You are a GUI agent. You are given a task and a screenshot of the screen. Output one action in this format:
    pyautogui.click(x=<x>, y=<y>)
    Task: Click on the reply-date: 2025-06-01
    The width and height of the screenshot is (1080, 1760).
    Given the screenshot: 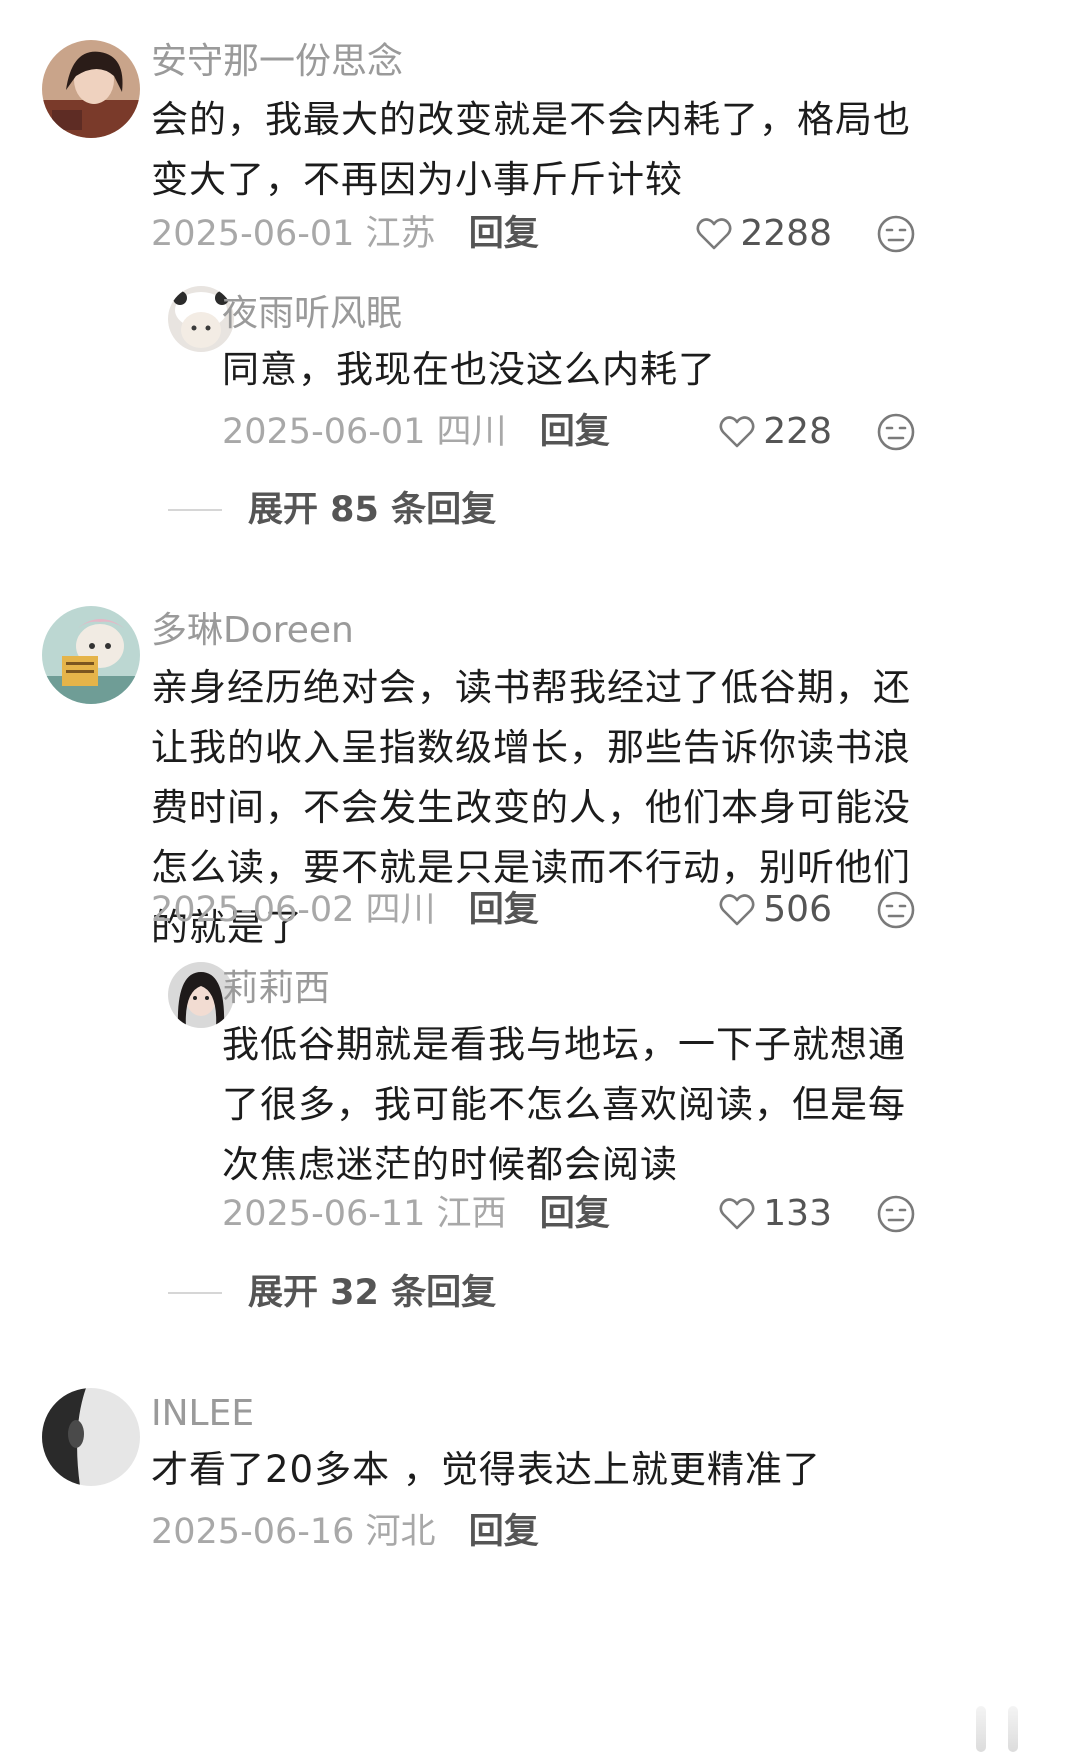 What is the action you would take?
    pyautogui.click(x=324, y=432)
    